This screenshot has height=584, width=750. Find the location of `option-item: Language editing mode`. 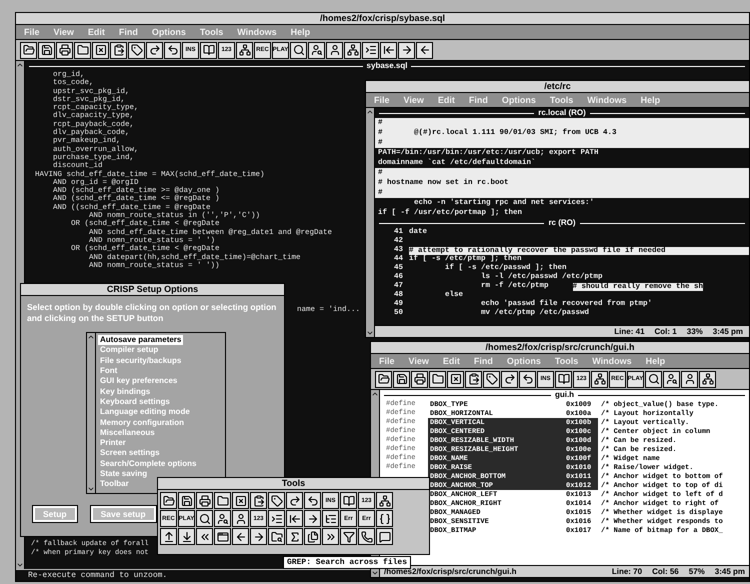

option-item: Language editing mode is located at coordinates (145, 412).